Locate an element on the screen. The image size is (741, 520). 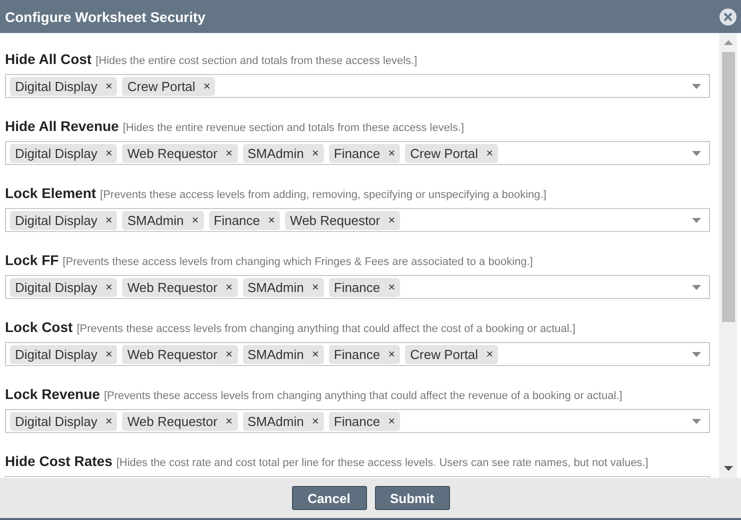
setting-label: Hide Cost Rates is located at coordinates (58, 461).